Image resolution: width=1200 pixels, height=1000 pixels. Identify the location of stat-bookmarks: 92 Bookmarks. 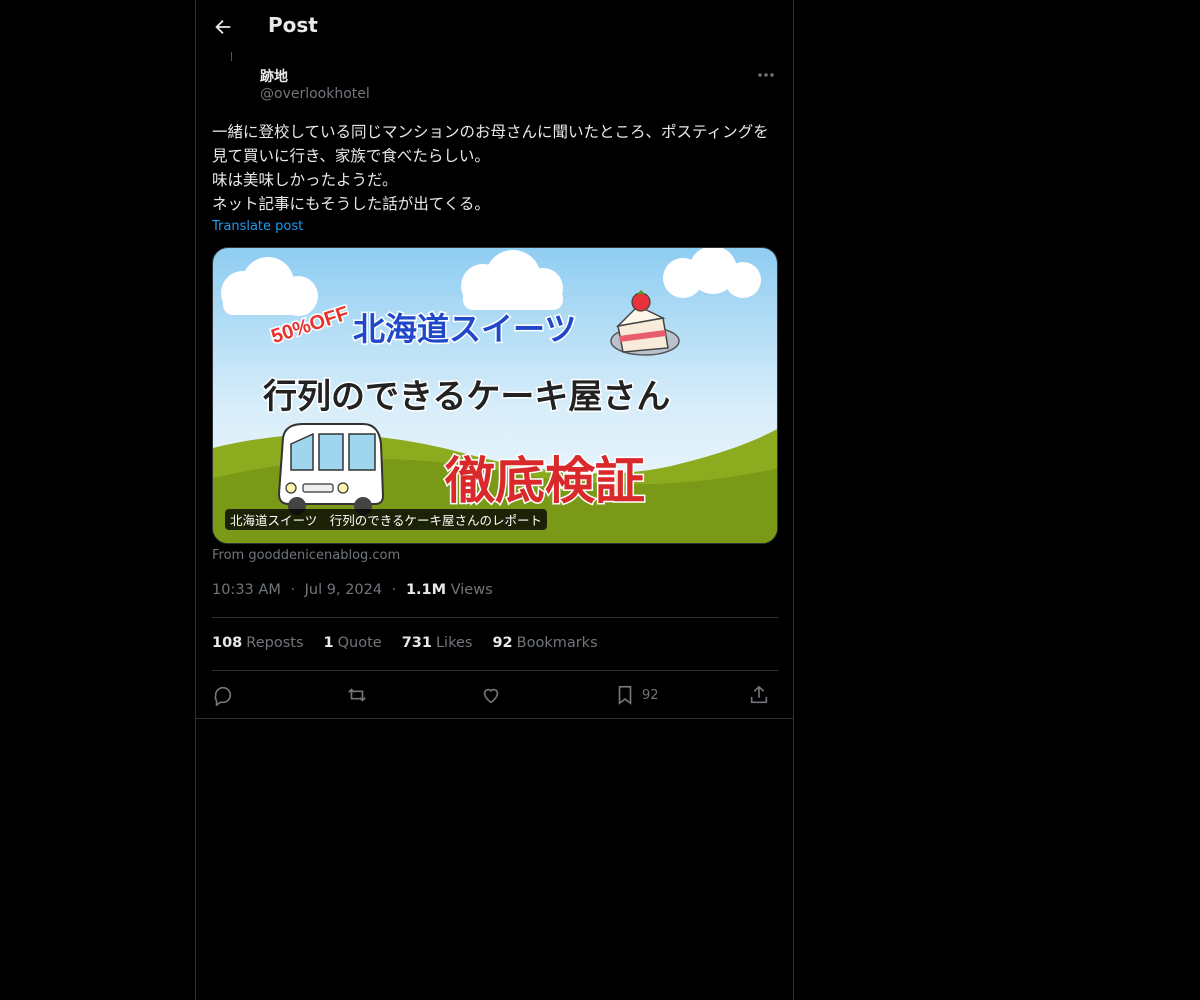
(544, 643).